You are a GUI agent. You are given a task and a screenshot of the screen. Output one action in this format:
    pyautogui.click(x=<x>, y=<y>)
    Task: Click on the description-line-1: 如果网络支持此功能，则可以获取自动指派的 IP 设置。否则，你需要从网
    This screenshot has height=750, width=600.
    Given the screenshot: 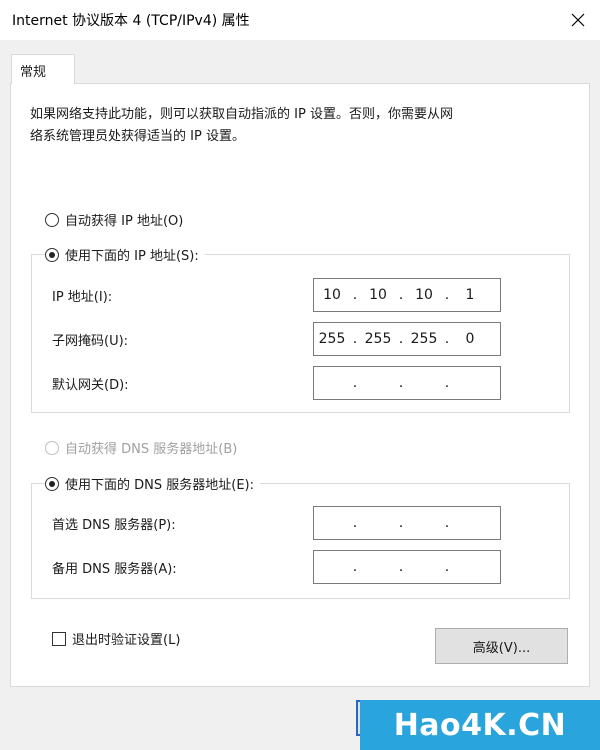 What is the action you would take?
    pyautogui.click(x=241, y=114)
    